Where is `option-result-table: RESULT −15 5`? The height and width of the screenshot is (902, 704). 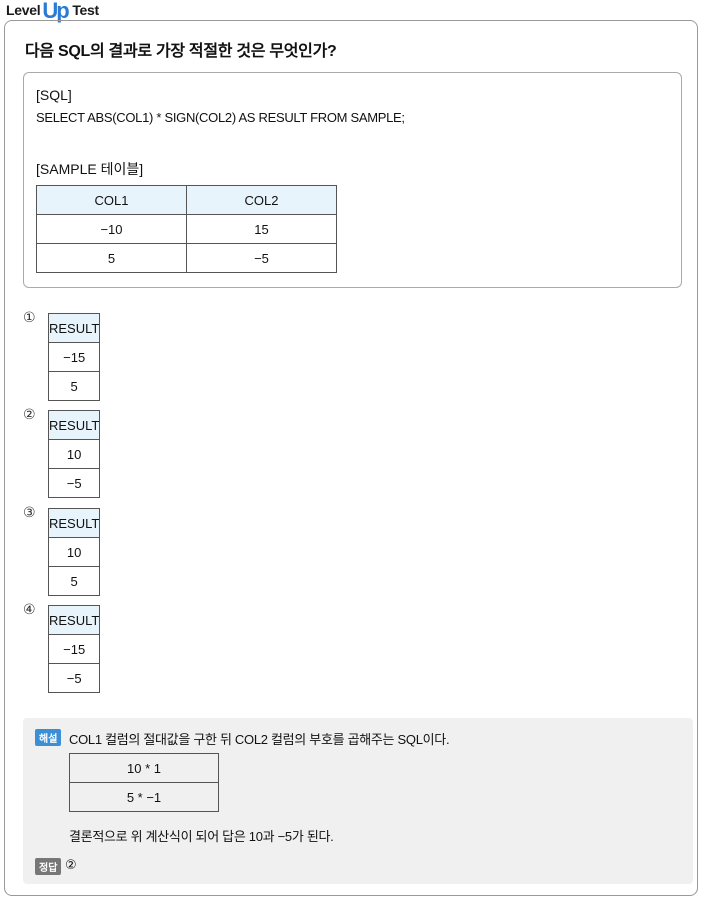 option-result-table: RESULT −15 5 is located at coordinates (74, 357).